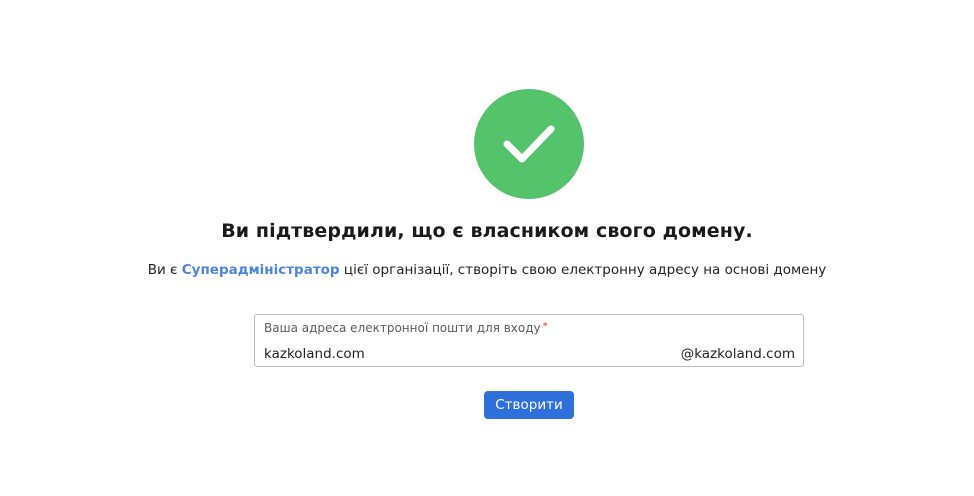 The image size is (974, 496). Describe the element at coordinates (164, 270) in the screenshot. I see `subtitle-prefix: Ви є` at that location.